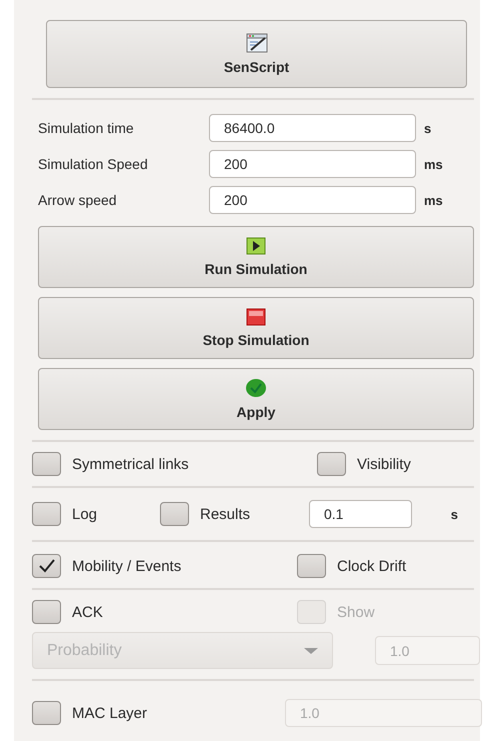  What do you see at coordinates (225, 514) in the screenshot?
I see `checkbox-label: Results` at bounding box center [225, 514].